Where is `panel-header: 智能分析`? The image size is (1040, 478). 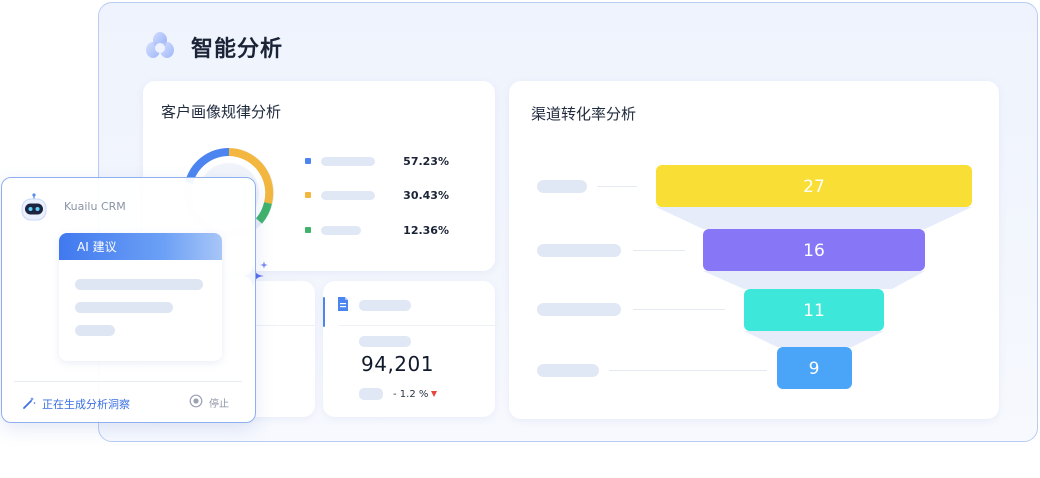
panel-header: 智能分析 is located at coordinates (213, 47).